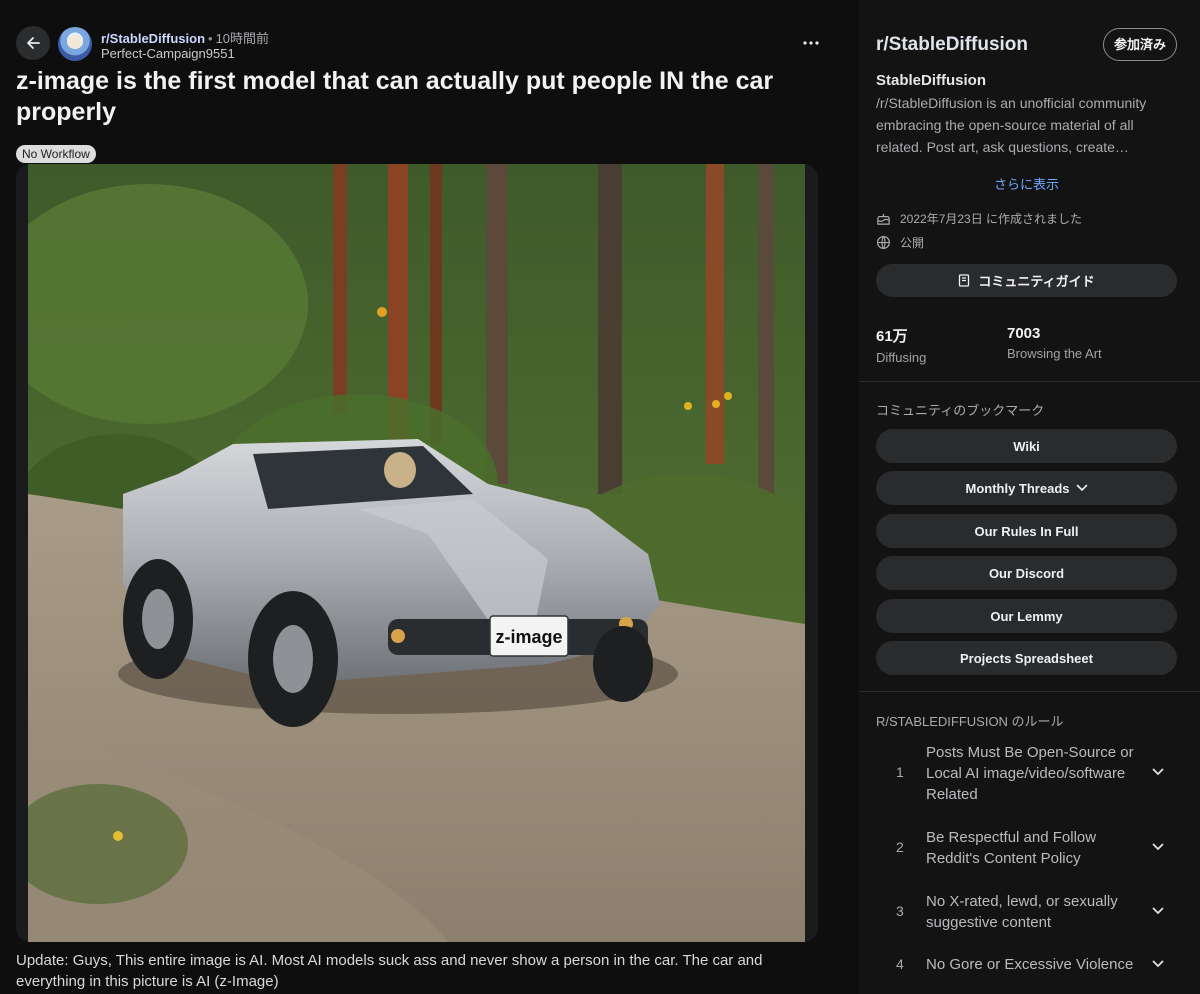 The height and width of the screenshot is (994, 1200). I want to click on subreddit-avatar, so click(75, 44).